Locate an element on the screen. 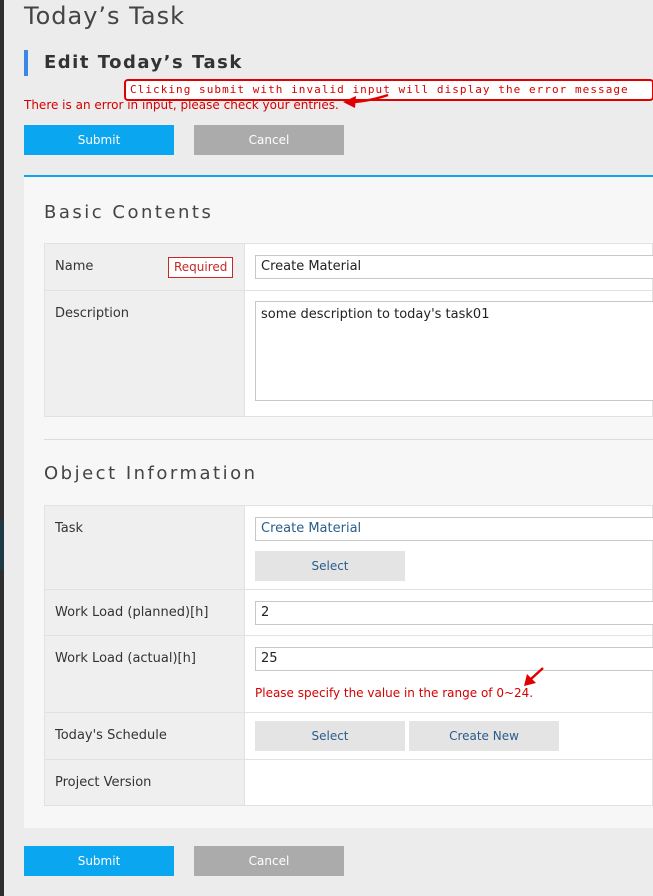  name-input: Create Material is located at coordinates (454, 267).